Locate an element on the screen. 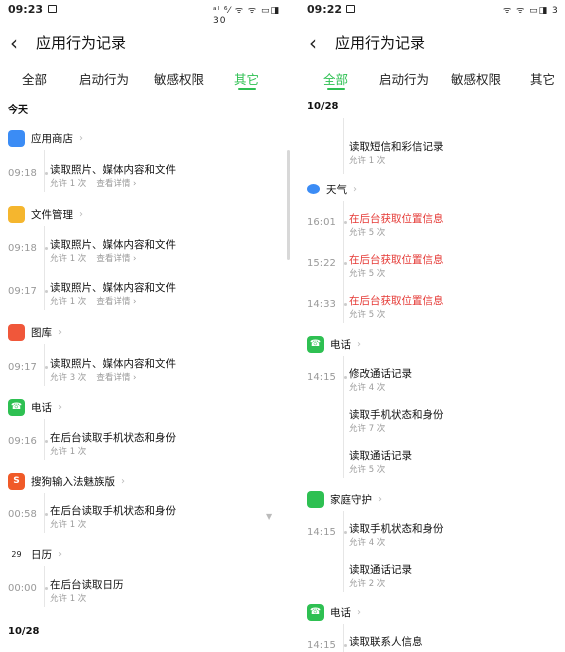  record-item: 09:16 在后台读取手机状态和身份 允许 1 次 is located at coordinates (143, 446).